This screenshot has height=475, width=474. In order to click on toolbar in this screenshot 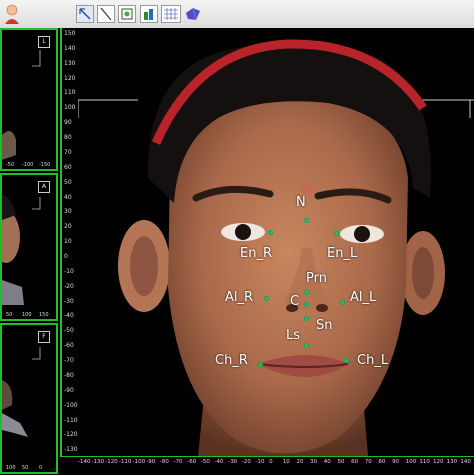, I will do `click(237, 14)`.